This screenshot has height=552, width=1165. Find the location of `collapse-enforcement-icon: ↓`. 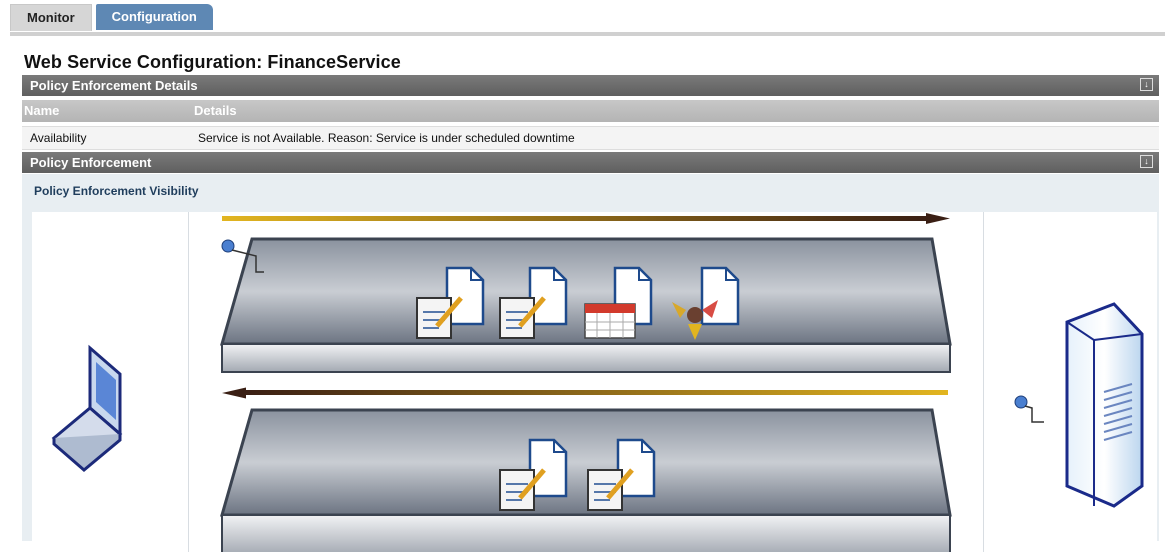

collapse-enforcement-icon: ↓ is located at coordinates (1146, 161).